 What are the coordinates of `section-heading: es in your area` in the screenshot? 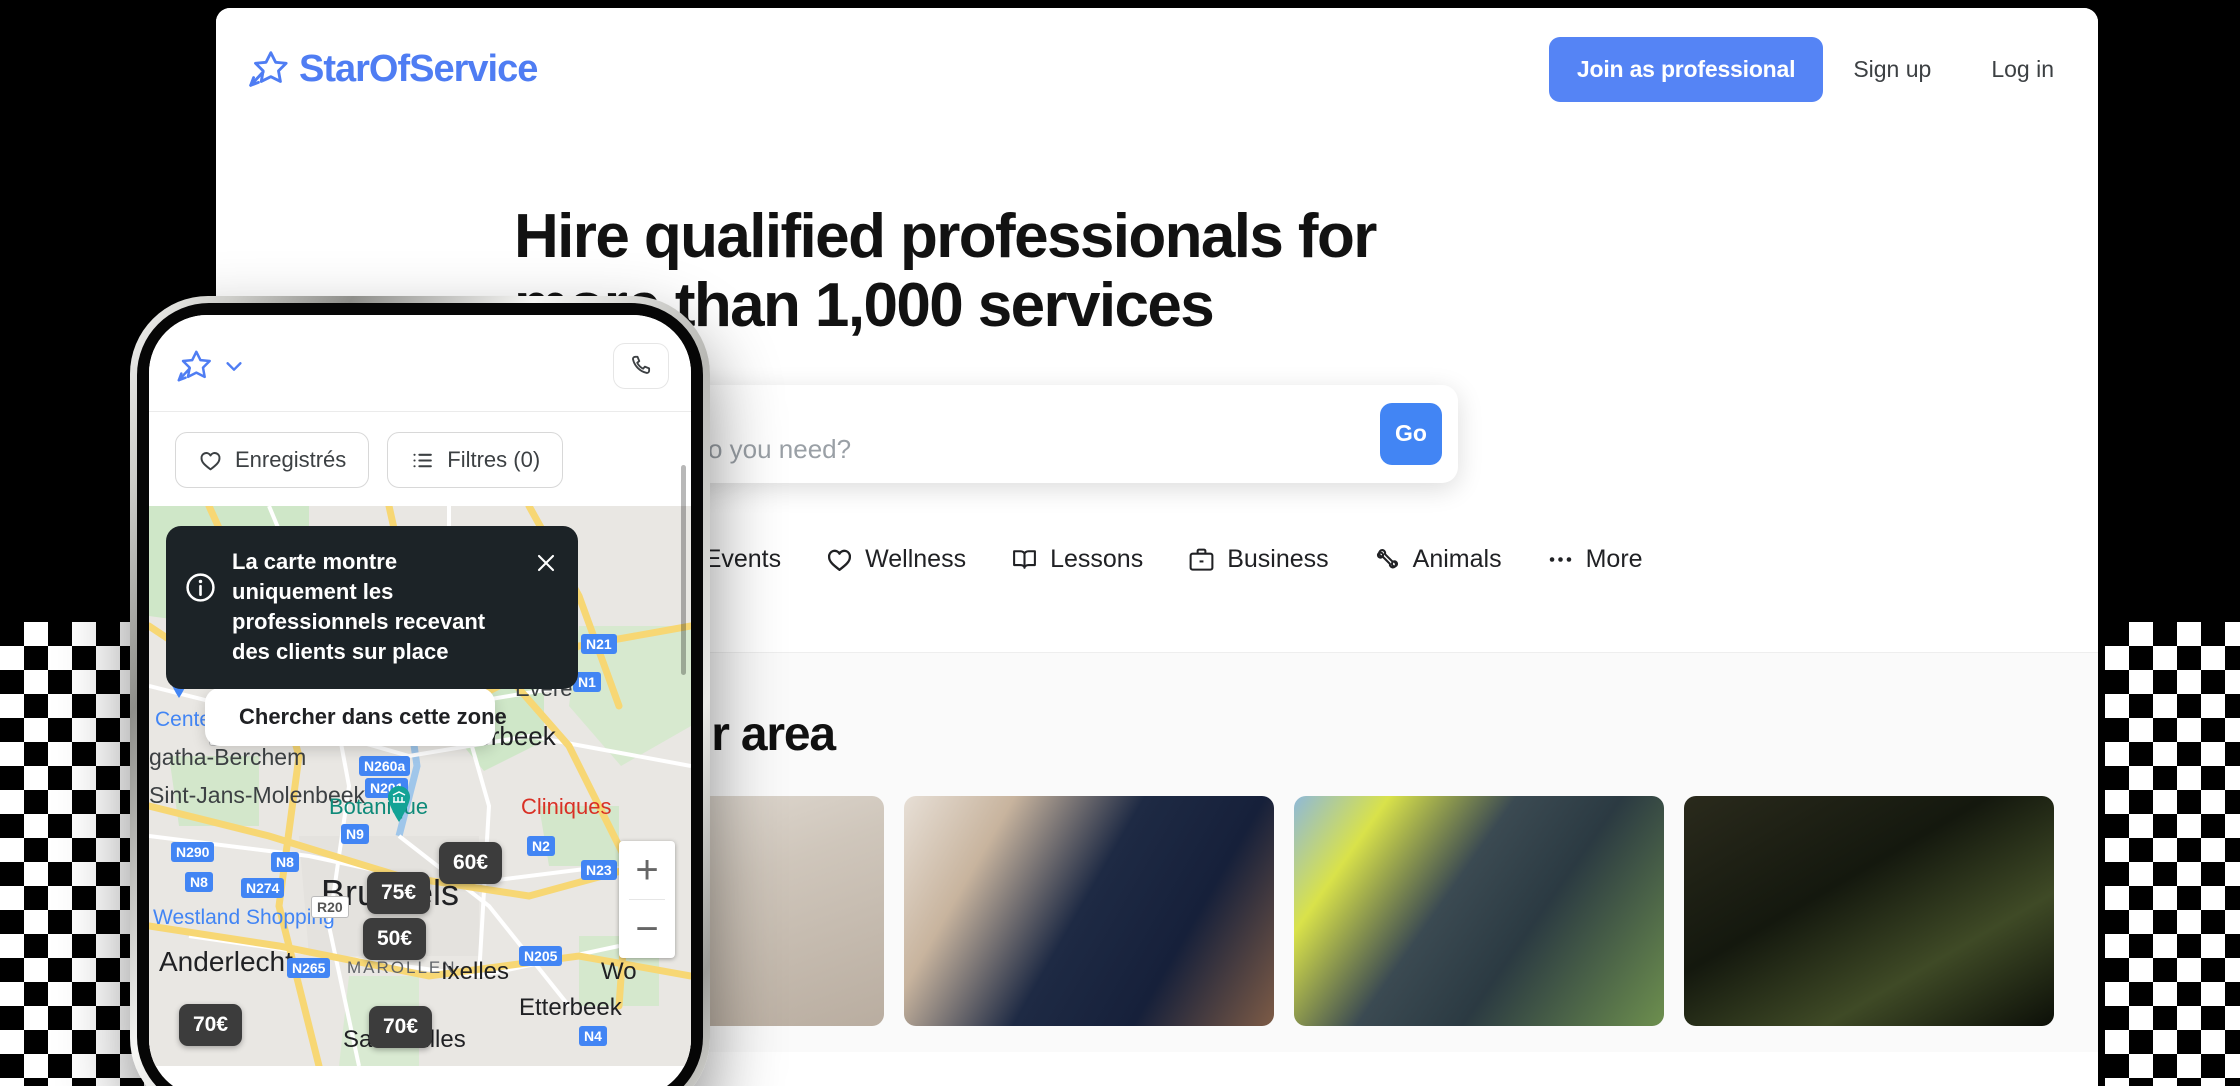 It's located at (675, 734).